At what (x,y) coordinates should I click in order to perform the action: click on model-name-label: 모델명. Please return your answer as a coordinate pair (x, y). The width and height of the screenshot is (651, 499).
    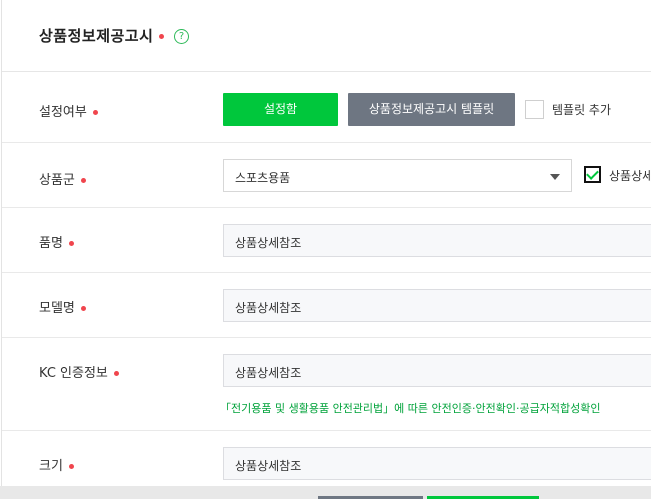
    Looking at the image, I should click on (62, 306).